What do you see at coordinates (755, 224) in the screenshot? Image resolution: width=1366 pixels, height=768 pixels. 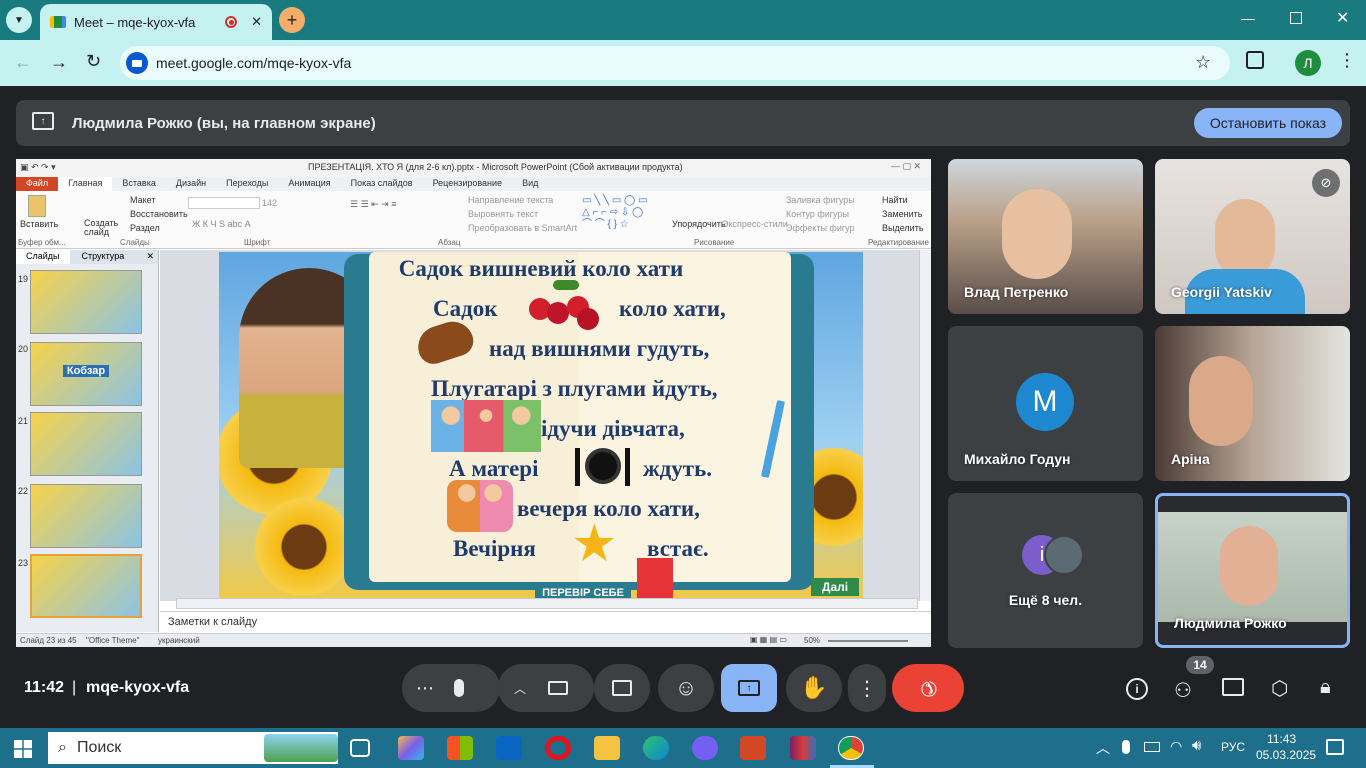 I see `quick-styles-button: Экспресс-стили` at bounding box center [755, 224].